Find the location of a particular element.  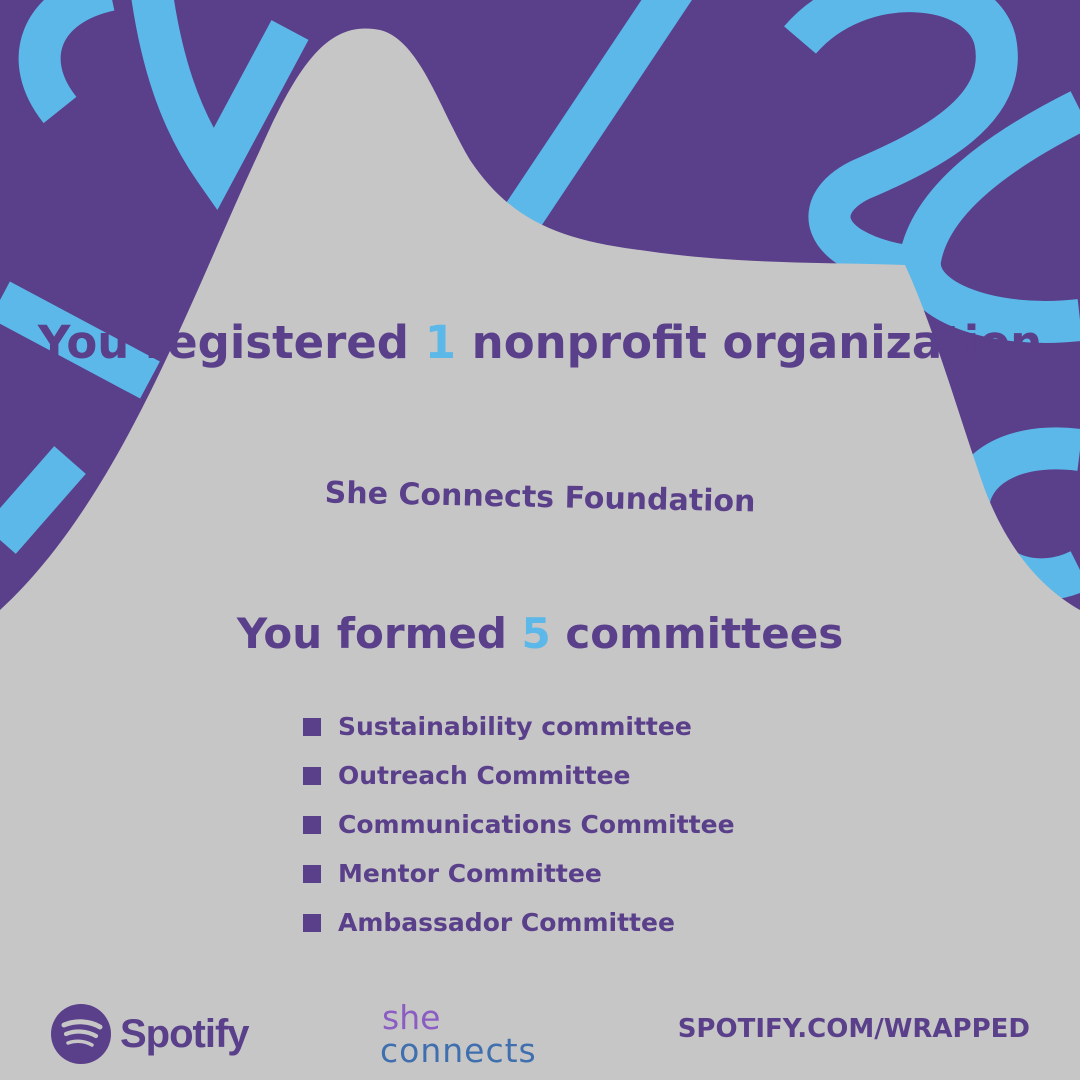

committees-suffix: committees is located at coordinates (697, 633).